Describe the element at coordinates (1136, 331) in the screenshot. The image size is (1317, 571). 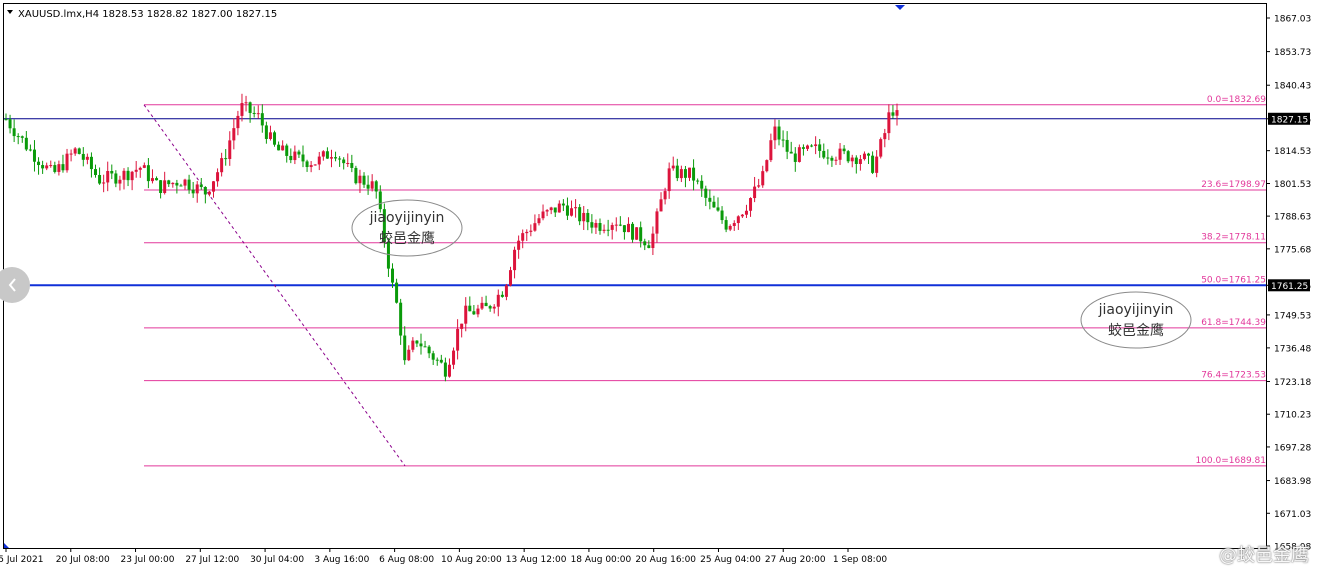
I see `watermark-2-line2: 蛟邑金鹰` at that location.